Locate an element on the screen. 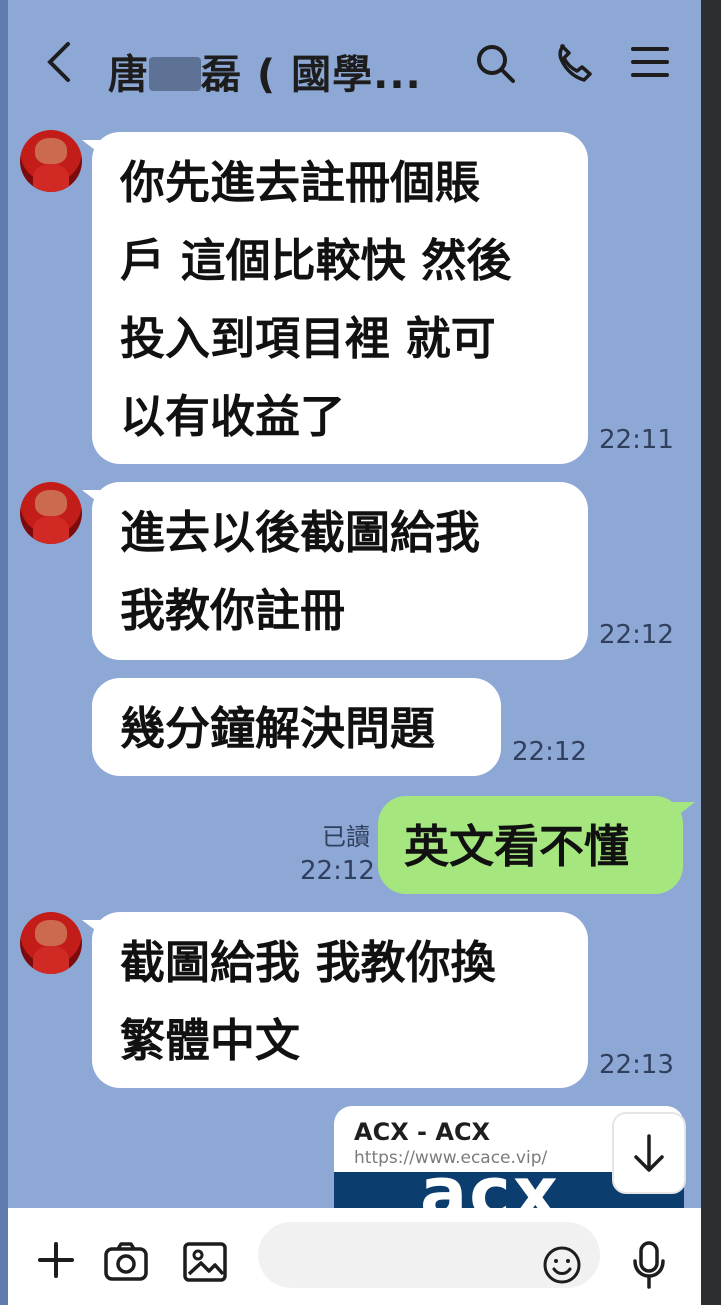 The image size is (721, 1305). message-time: 22:13 is located at coordinates (636, 1065).